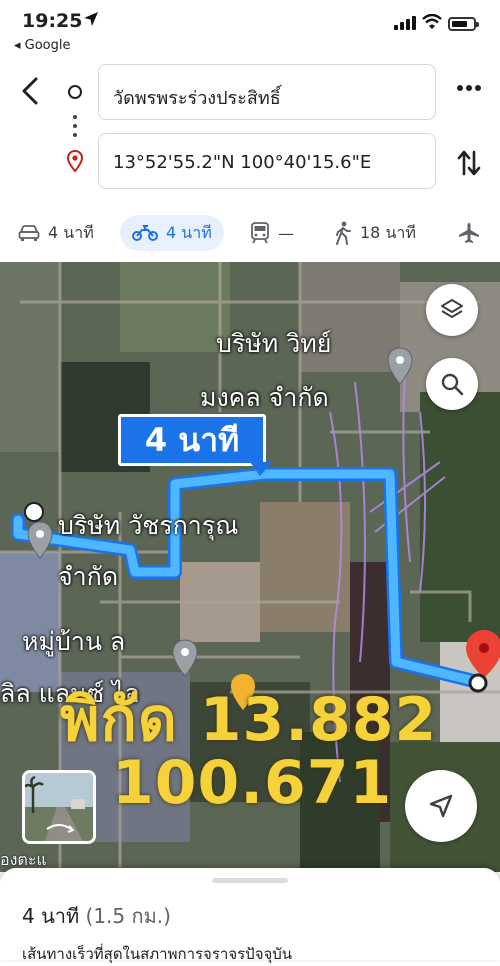  I want to click on map-label-company-2-line2: จำกัด, so click(88, 576).